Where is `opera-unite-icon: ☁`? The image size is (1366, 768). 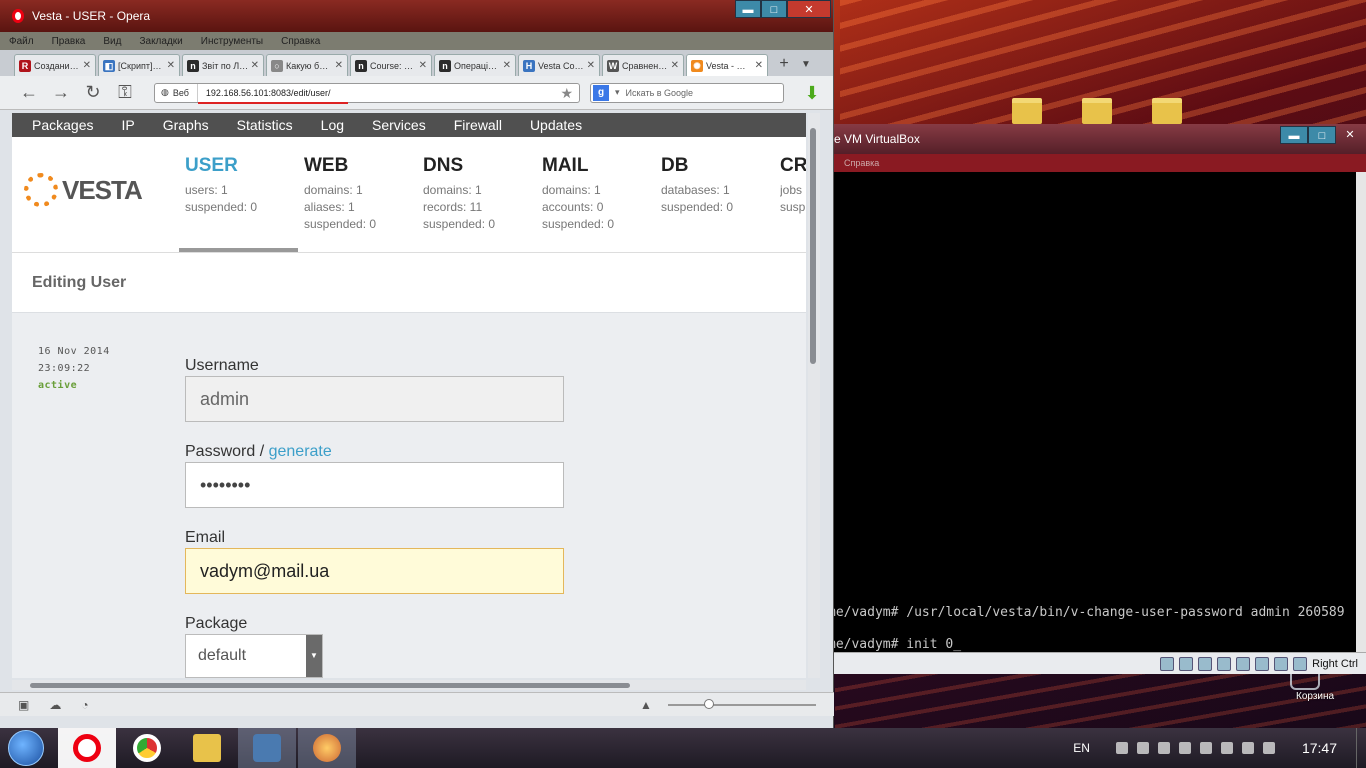
opera-unite-icon: ☁ is located at coordinates (55, 705).